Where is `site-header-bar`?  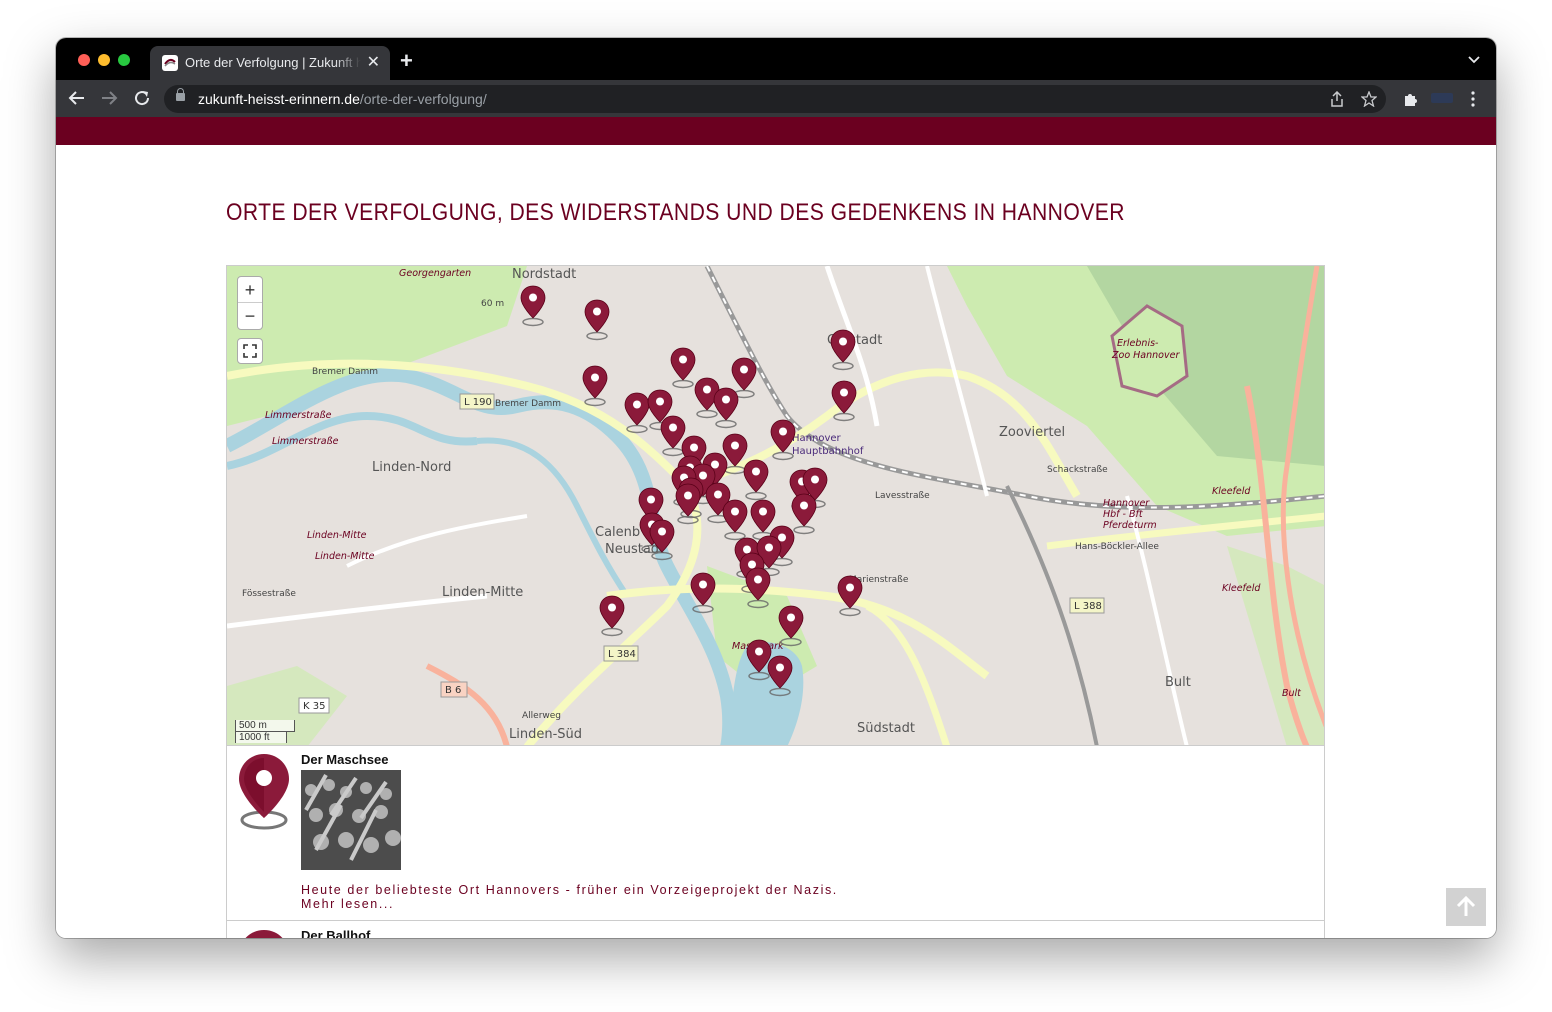 site-header-bar is located at coordinates (776, 131).